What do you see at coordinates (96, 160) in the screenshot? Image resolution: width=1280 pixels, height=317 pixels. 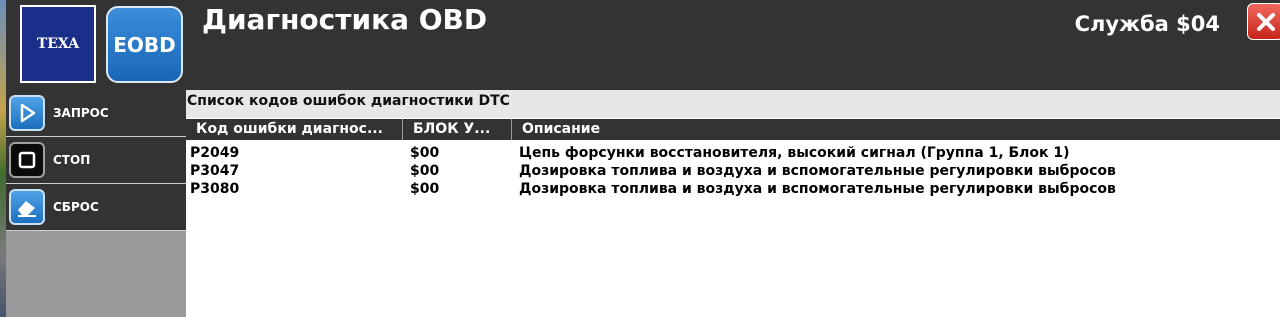 I see `stop-button: СТОП` at bounding box center [96, 160].